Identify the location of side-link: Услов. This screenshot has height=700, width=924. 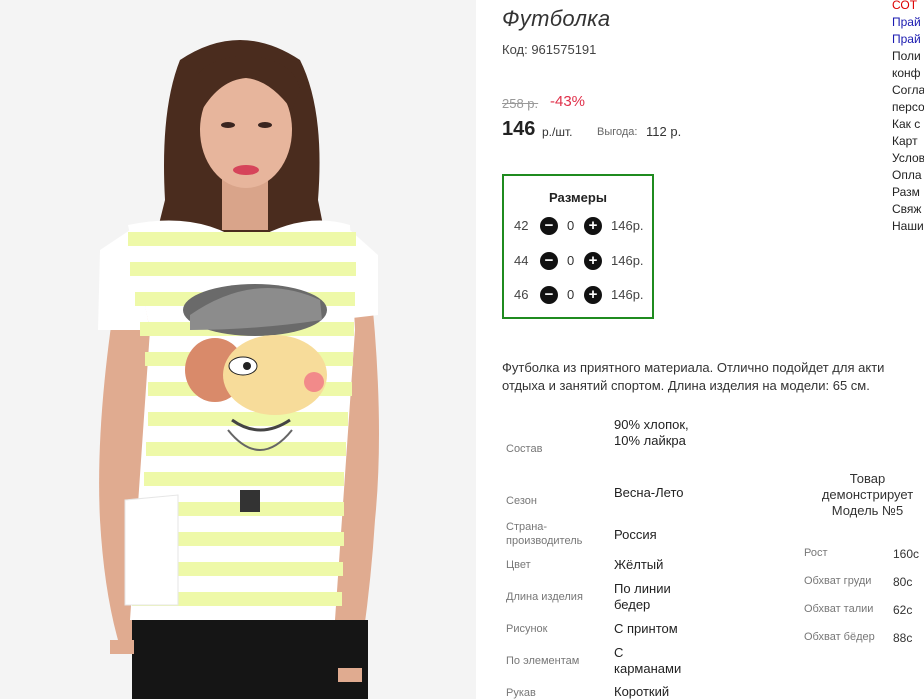
(908, 158).